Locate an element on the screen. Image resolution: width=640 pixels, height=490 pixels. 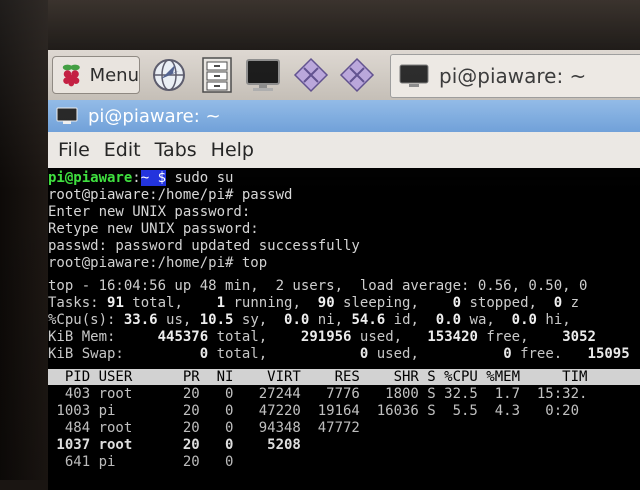
monitor-bezel-left is located at coordinates (24, 240).